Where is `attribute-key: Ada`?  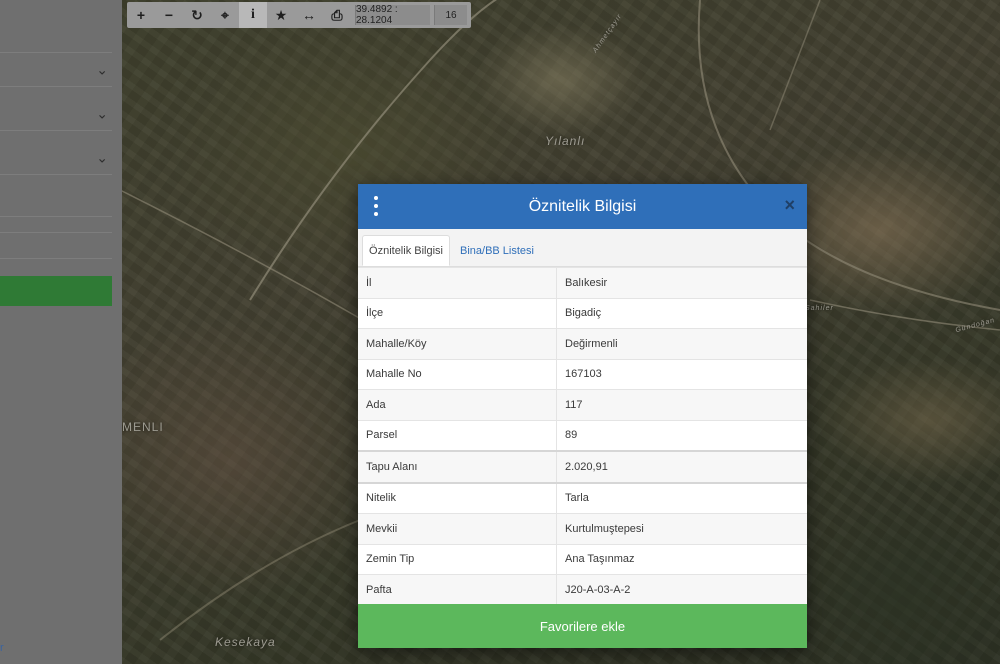
attribute-key: Ada is located at coordinates (457, 404).